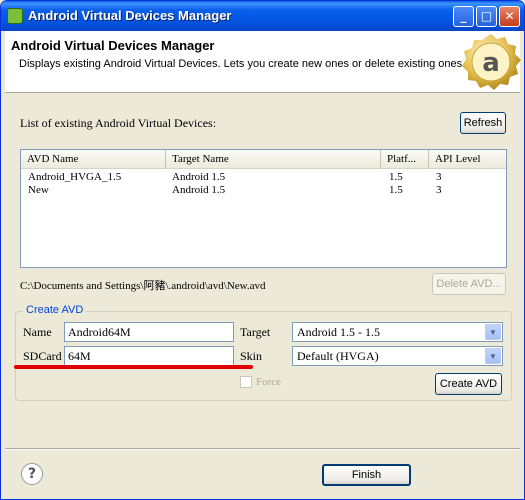 The image size is (525, 500). Describe the element at coordinates (42, 356) in the screenshot. I see `sdcard-label: SDCard` at that location.